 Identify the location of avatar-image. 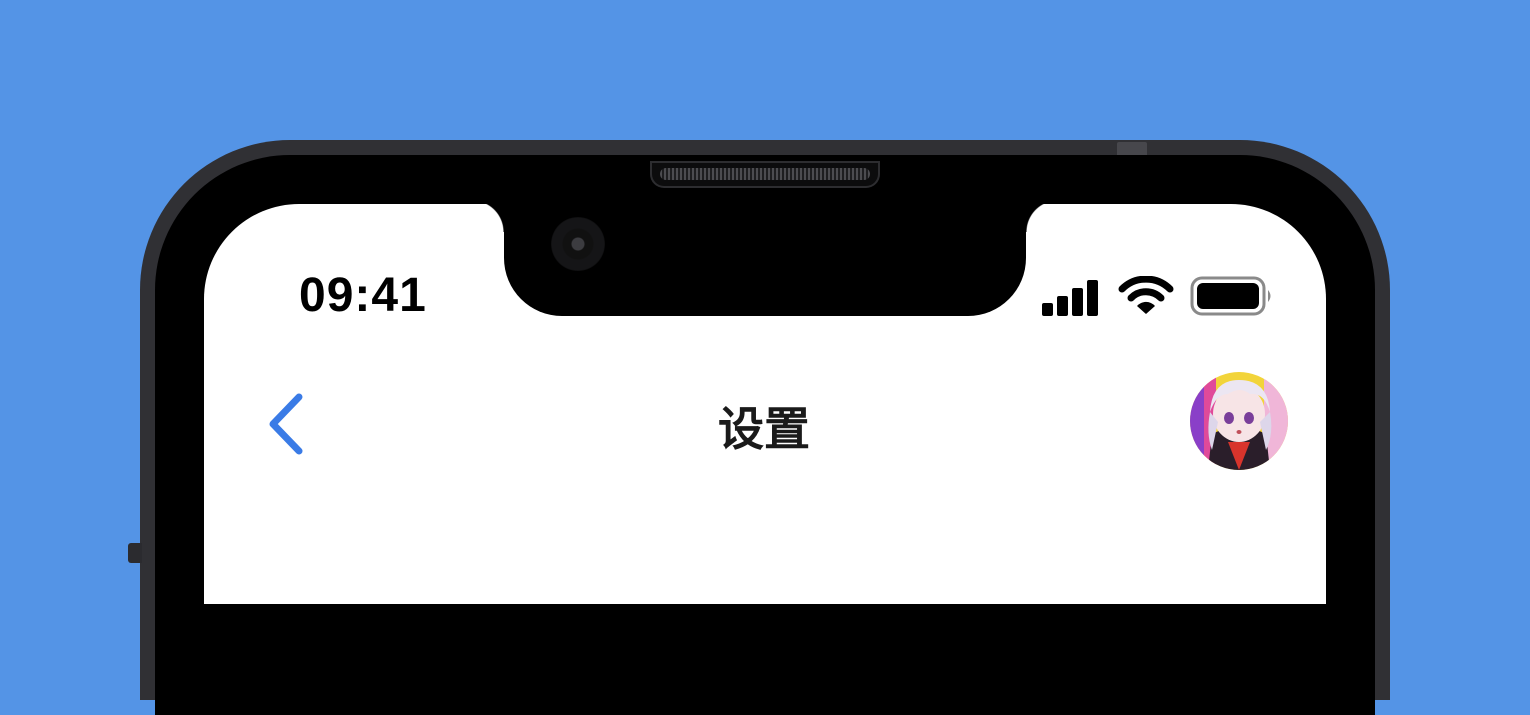
(1239, 421).